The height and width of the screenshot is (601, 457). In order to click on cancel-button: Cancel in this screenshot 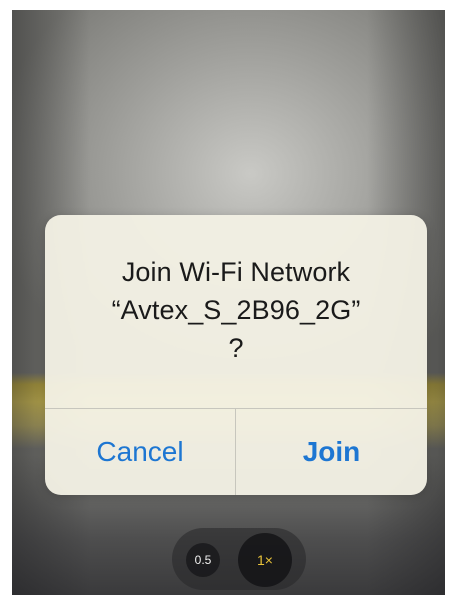, I will do `click(140, 452)`.